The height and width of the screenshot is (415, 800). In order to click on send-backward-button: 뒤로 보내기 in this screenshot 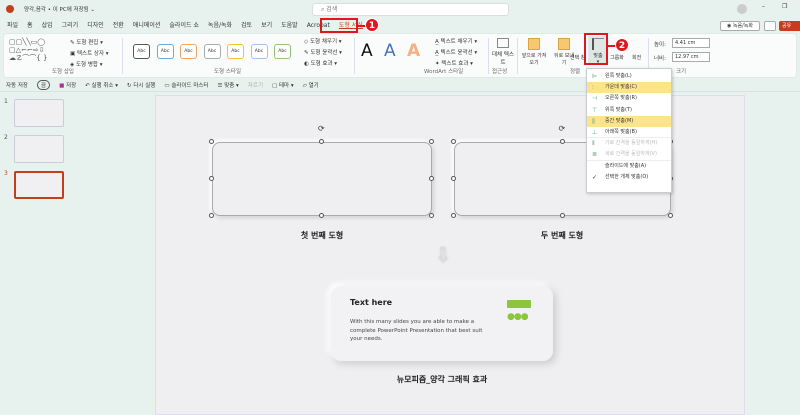, I will do `click(564, 52)`.